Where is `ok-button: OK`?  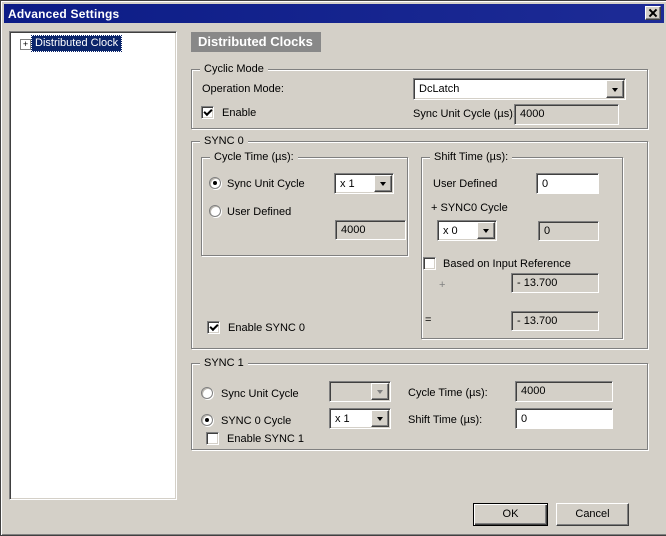 ok-button: OK is located at coordinates (510, 514).